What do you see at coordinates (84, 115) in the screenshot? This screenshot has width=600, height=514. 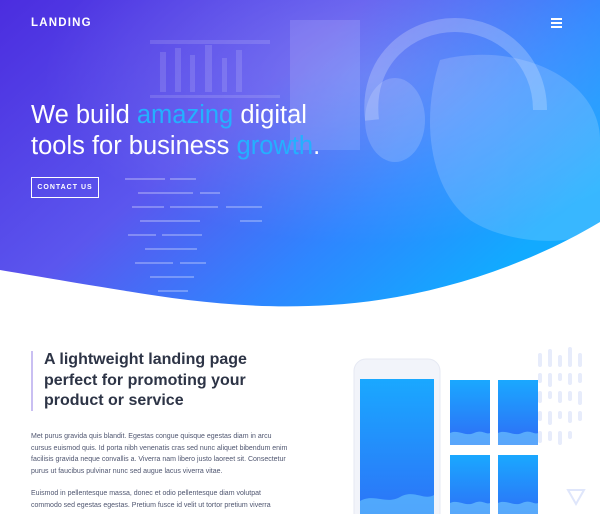 I see `hero-title-part1: We build` at bounding box center [84, 115].